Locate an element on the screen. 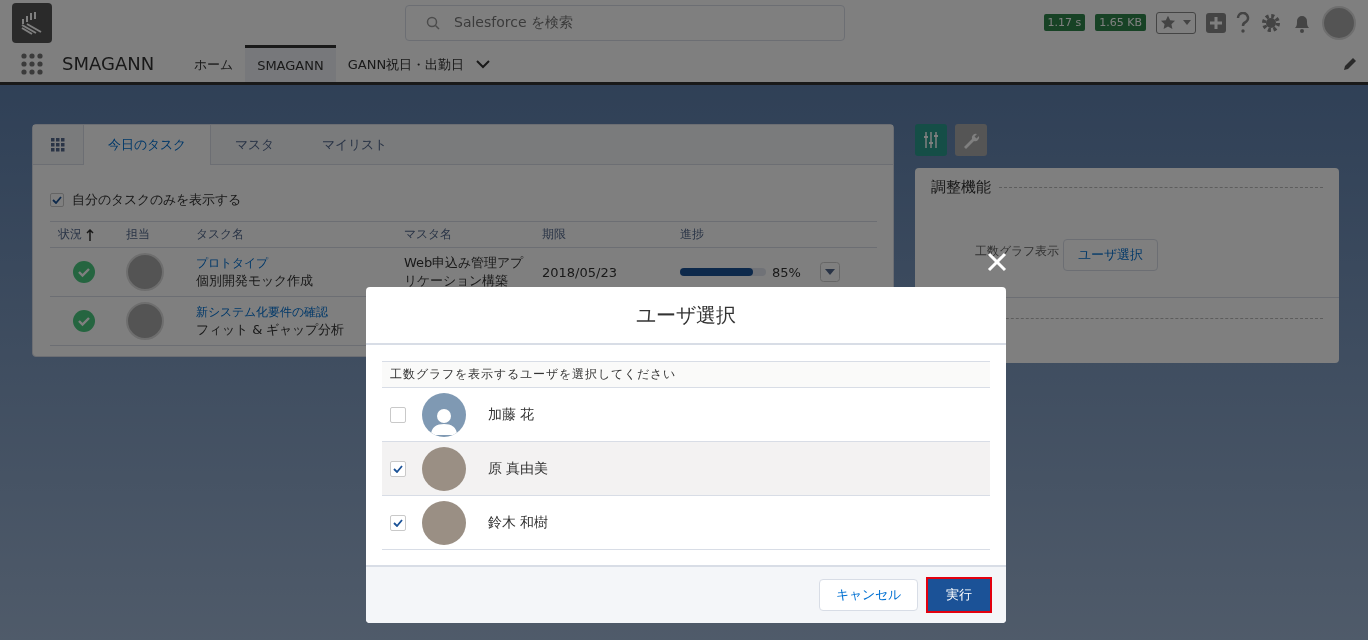 The image size is (1368, 640). task-name: 個別開発モック作成 is located at coordinates (255, 280).